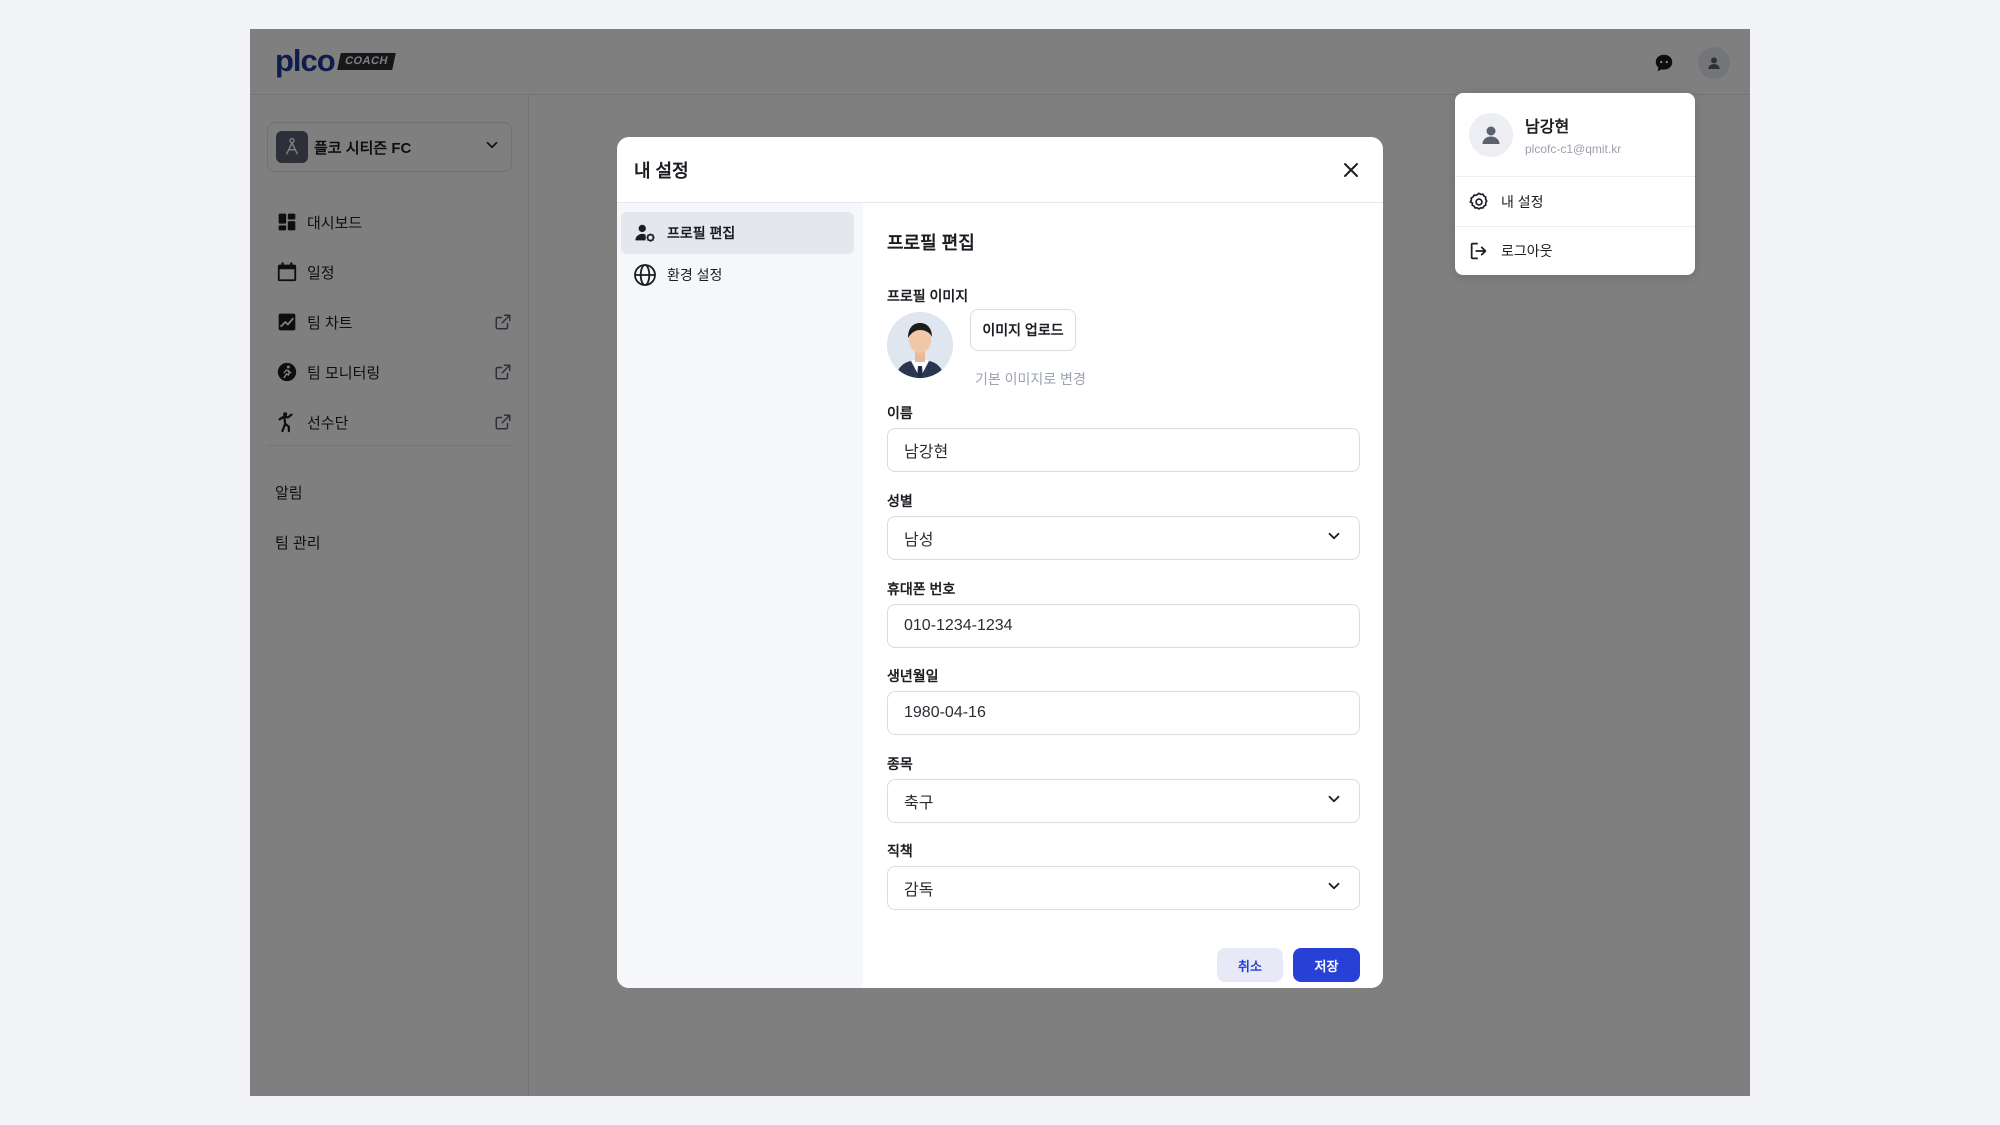  I want to click on profile-photo, so click(920, 345).